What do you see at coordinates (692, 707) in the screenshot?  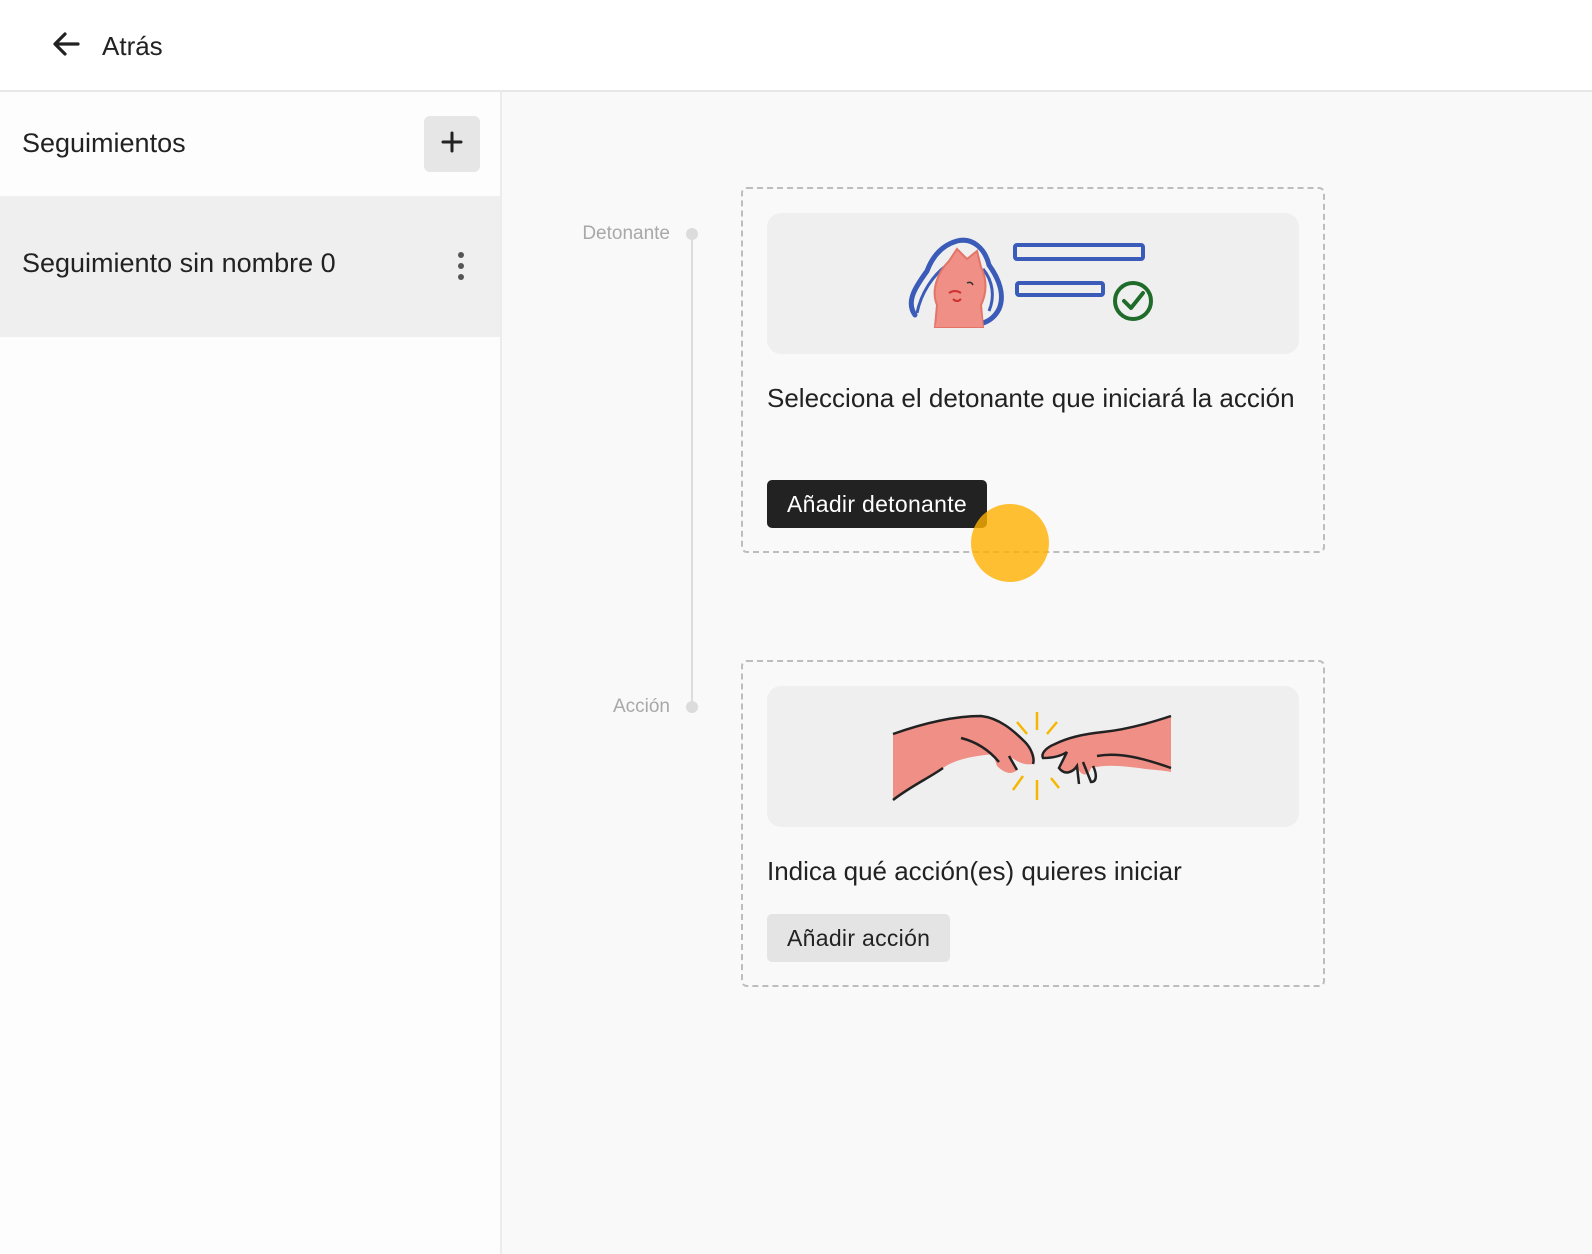 I see `timeline-dot-action` at bounding box center [692, 707].